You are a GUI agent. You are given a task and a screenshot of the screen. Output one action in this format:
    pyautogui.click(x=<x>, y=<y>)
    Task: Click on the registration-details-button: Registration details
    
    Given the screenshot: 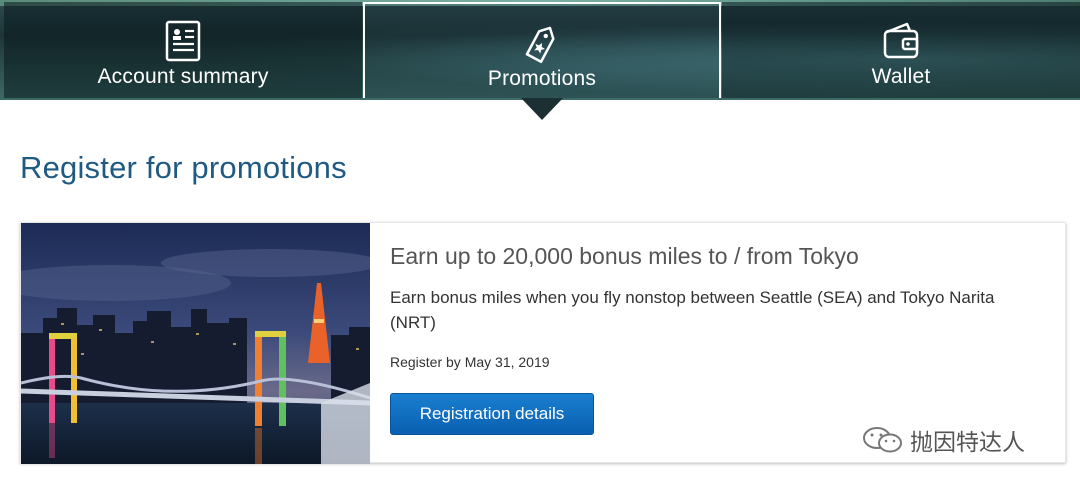 What is the action you would take?
    pyautogui.click(x=492, y=414)
    